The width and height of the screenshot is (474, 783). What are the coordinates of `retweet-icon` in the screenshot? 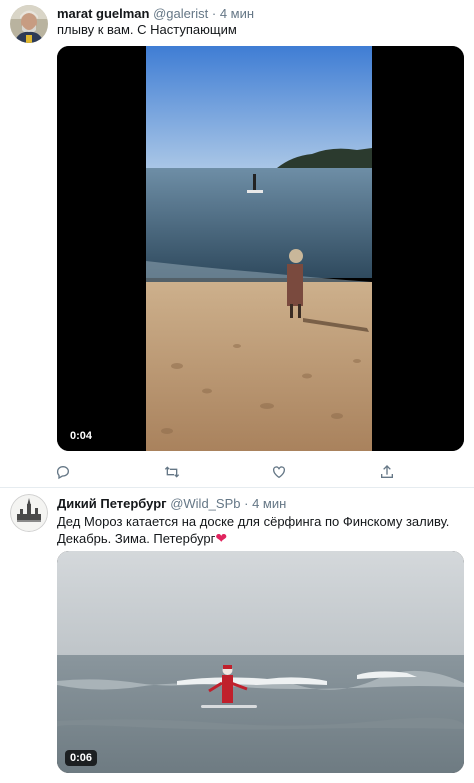 It's located at (172, 472).